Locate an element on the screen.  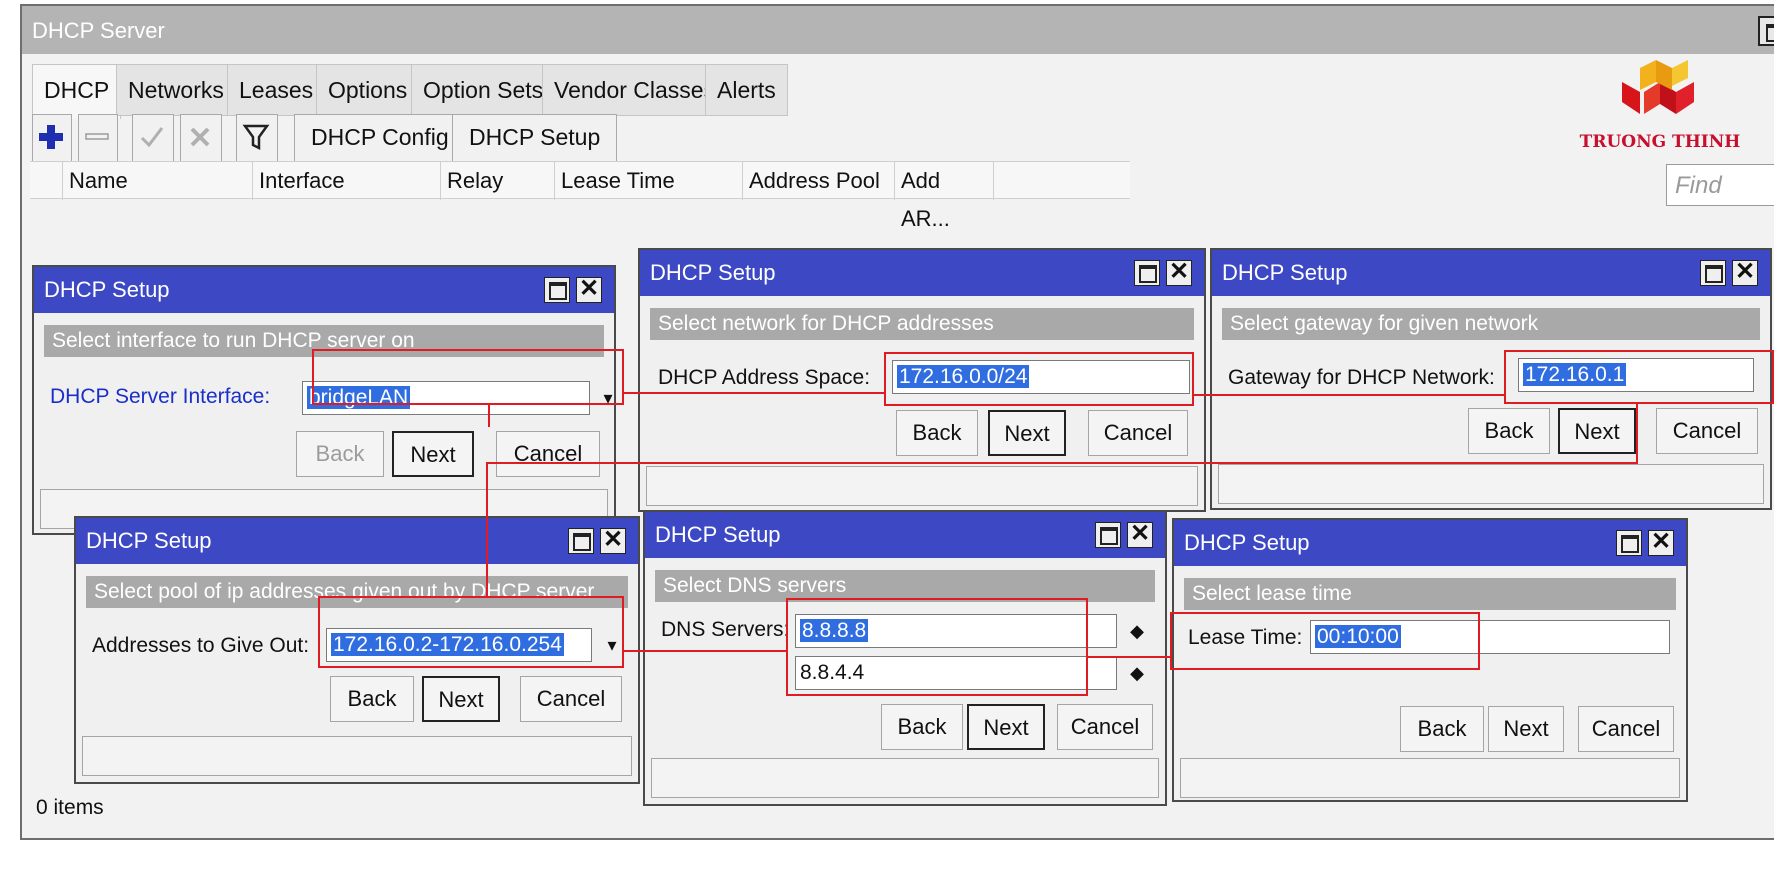
plus-icon is located at coordinates (51, 137).